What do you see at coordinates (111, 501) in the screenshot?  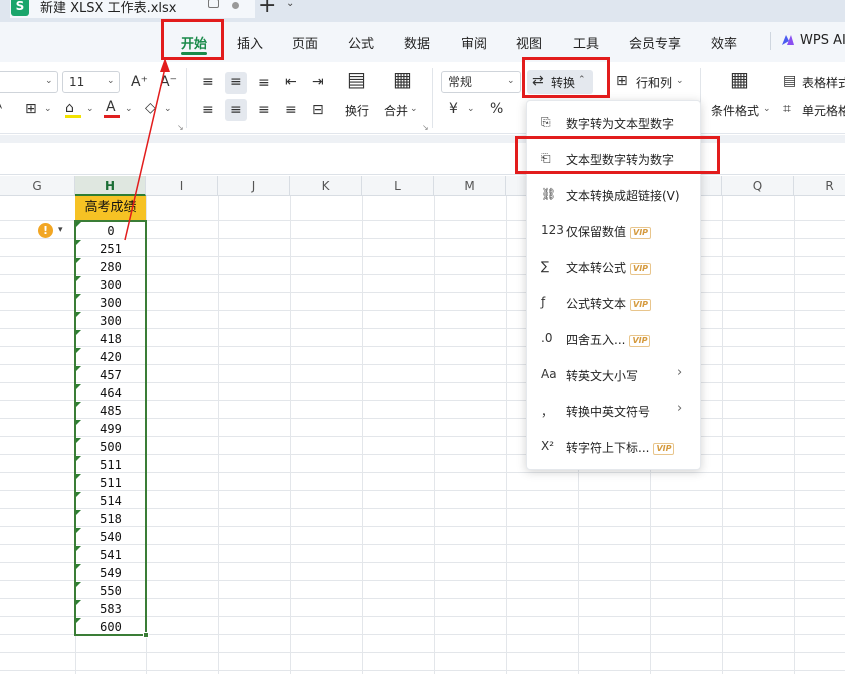 I see `cell-H-value: 514` at bounding box center [111, 501].